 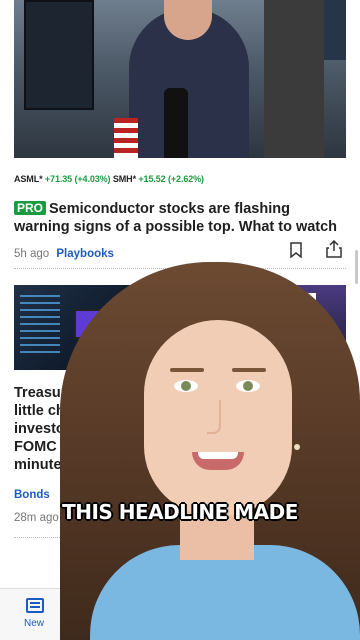 I want to click on pro-badge: PRO, so click(x=30, y=208).